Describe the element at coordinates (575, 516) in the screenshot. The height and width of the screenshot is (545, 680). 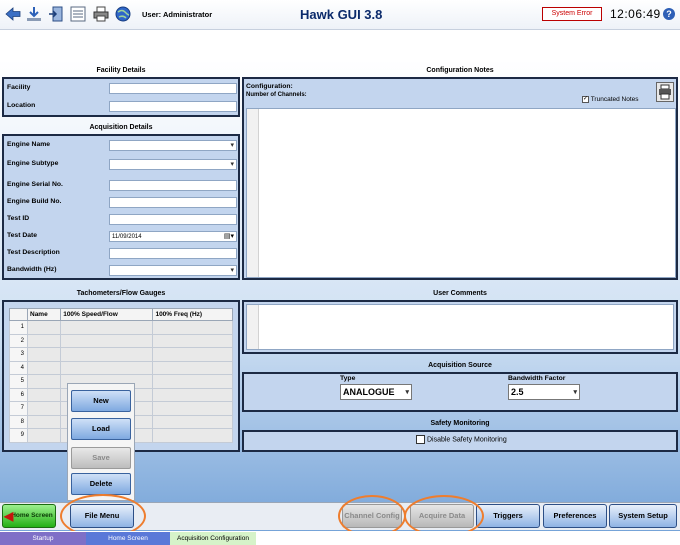
I see `preferences-button: Preferences` at that location.